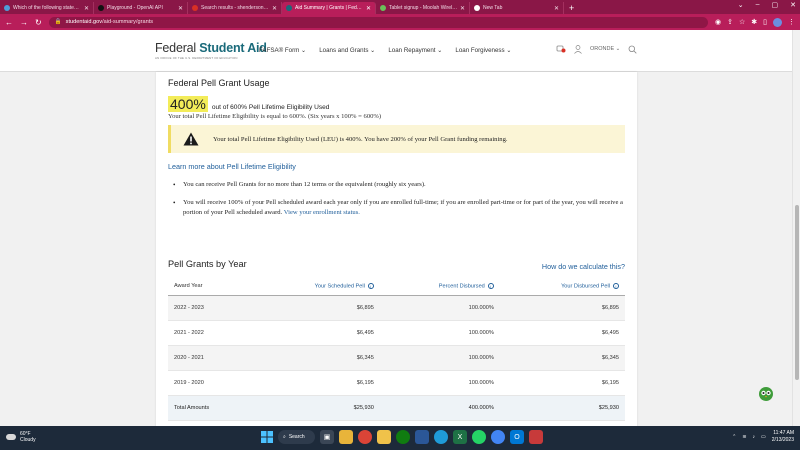 This screenshot has height=450, width=800. What do you see at coordinates (267, 437) in the screenshot?
I see `windows-start-icon` at bounding box center [267, 437].